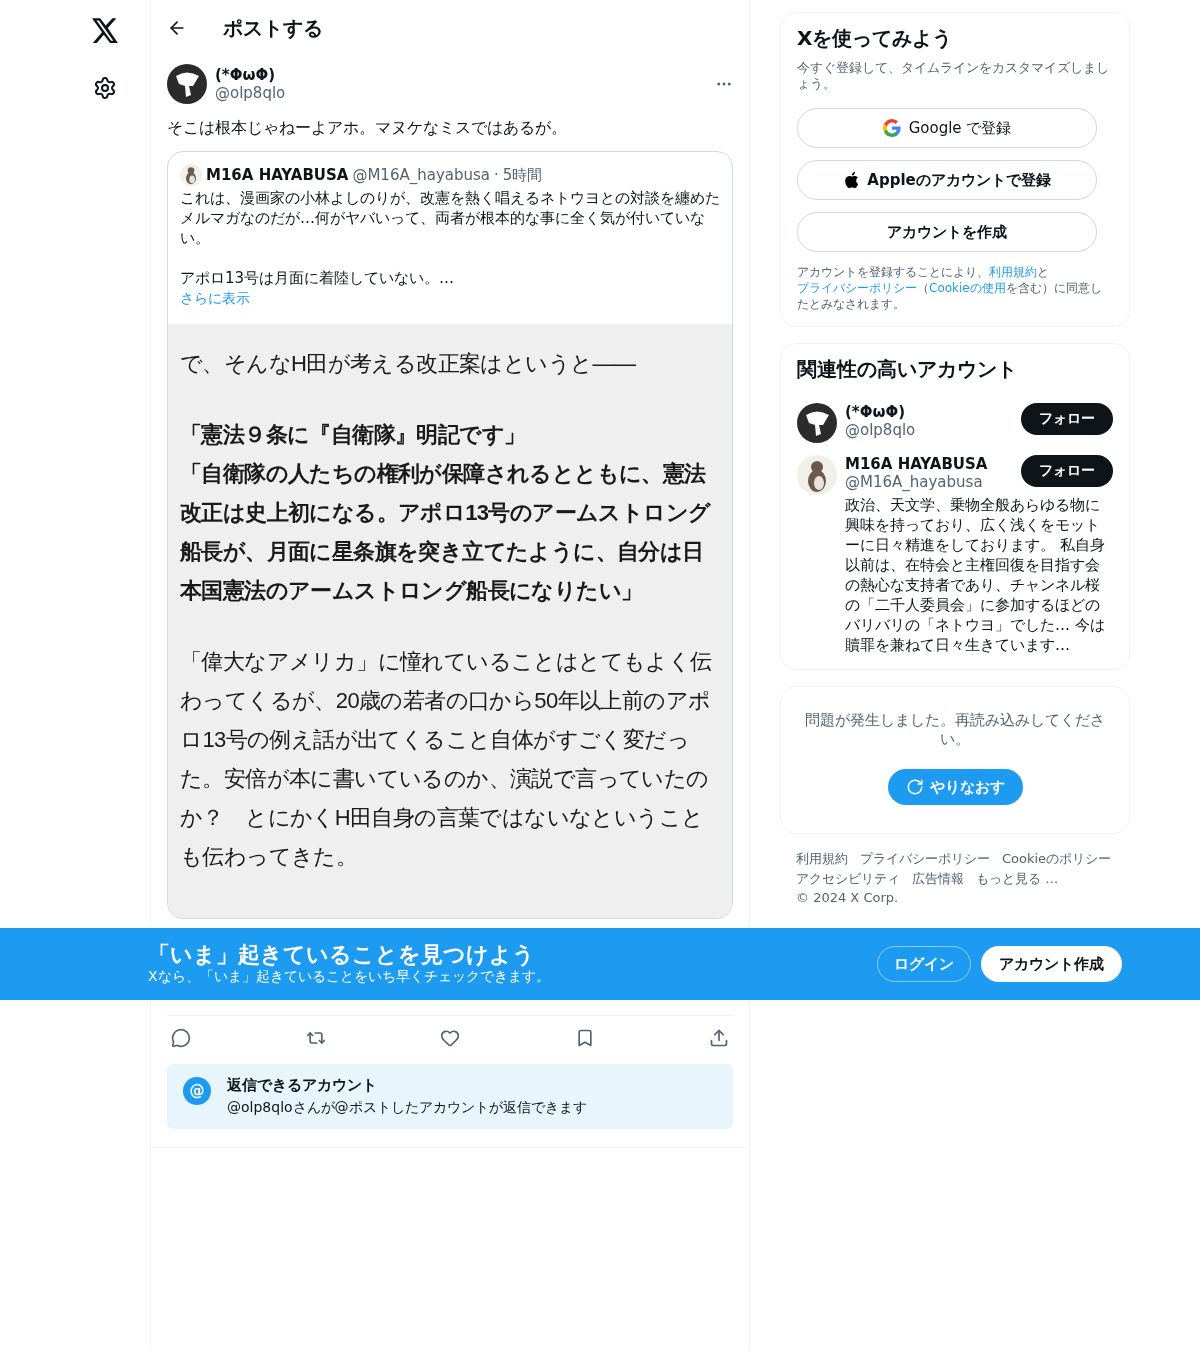 This screenshot has width=1200, height=1351. Describe the element at coordinates (947, 180) in the screenshot. I see `signup-button: Appleのアカウントで登録` at that location.